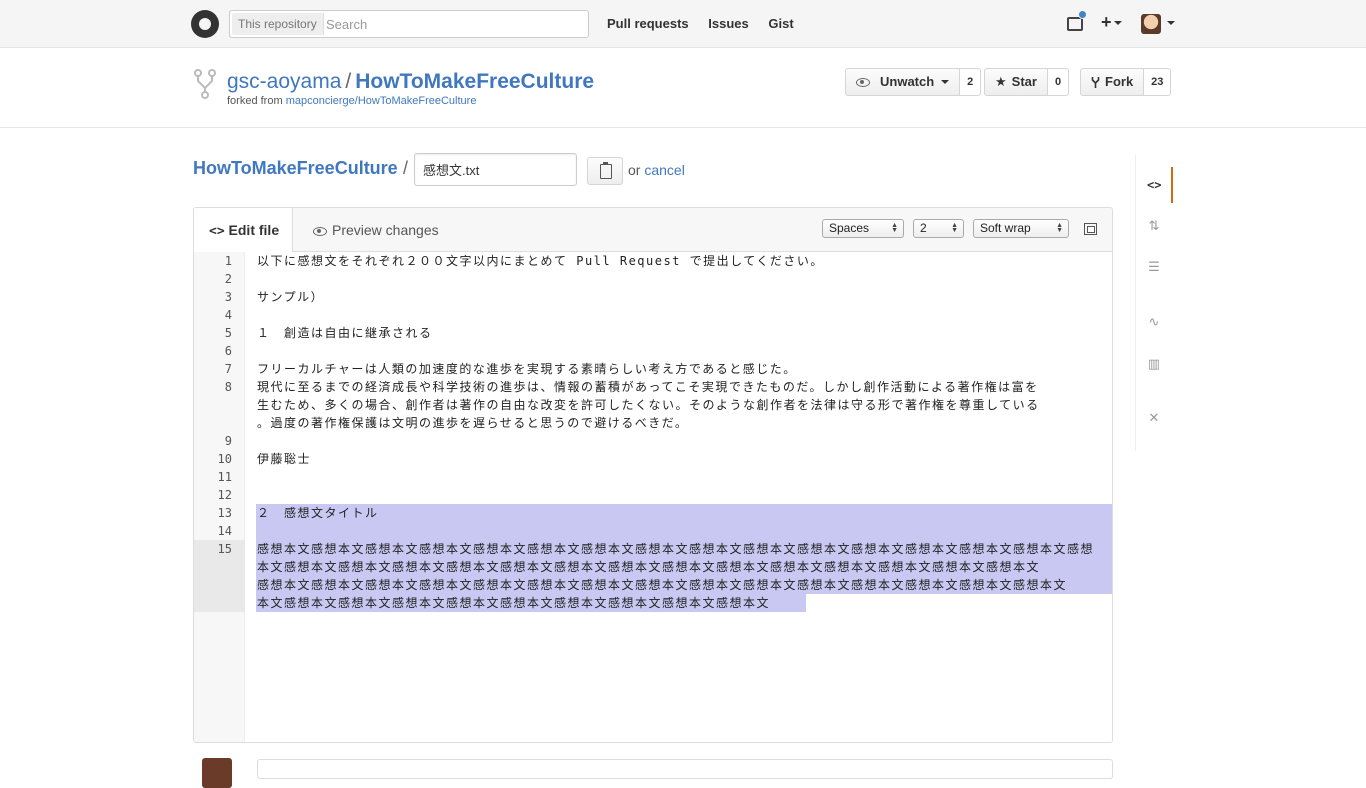 The height and width of the screenshot is (788, 1366). Describe the element at coordinates (224, 477) in the screenshot. I see `line-number: 11` at that location.